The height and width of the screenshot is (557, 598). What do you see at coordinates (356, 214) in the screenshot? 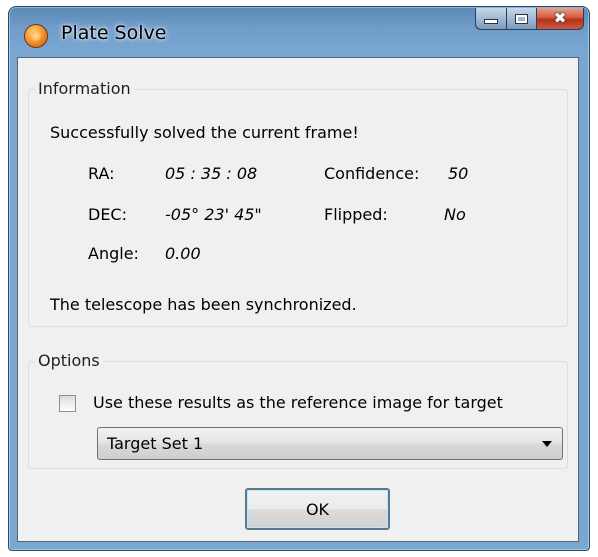
I see `flipped-label: Flipped:` at bounding box center [356, 214].